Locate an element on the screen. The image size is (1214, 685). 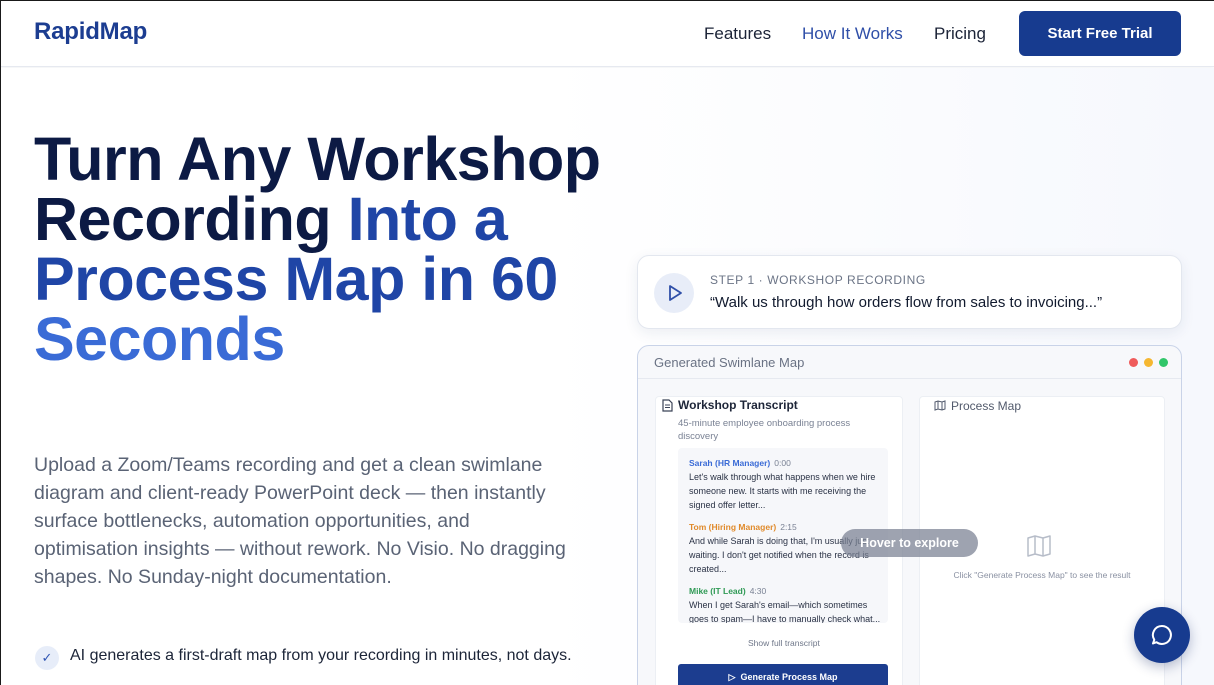
nav-link-pricing: Pricing is located at coordinates (960, 34).